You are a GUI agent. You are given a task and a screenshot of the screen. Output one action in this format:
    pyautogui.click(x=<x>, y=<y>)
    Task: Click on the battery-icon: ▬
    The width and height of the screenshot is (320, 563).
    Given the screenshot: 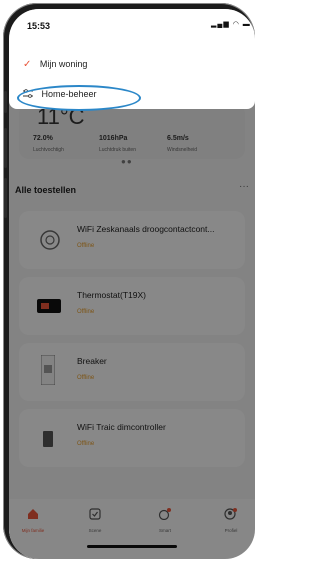 What is the action you would take?
    pyautogui.click(x=246, y=24)
    